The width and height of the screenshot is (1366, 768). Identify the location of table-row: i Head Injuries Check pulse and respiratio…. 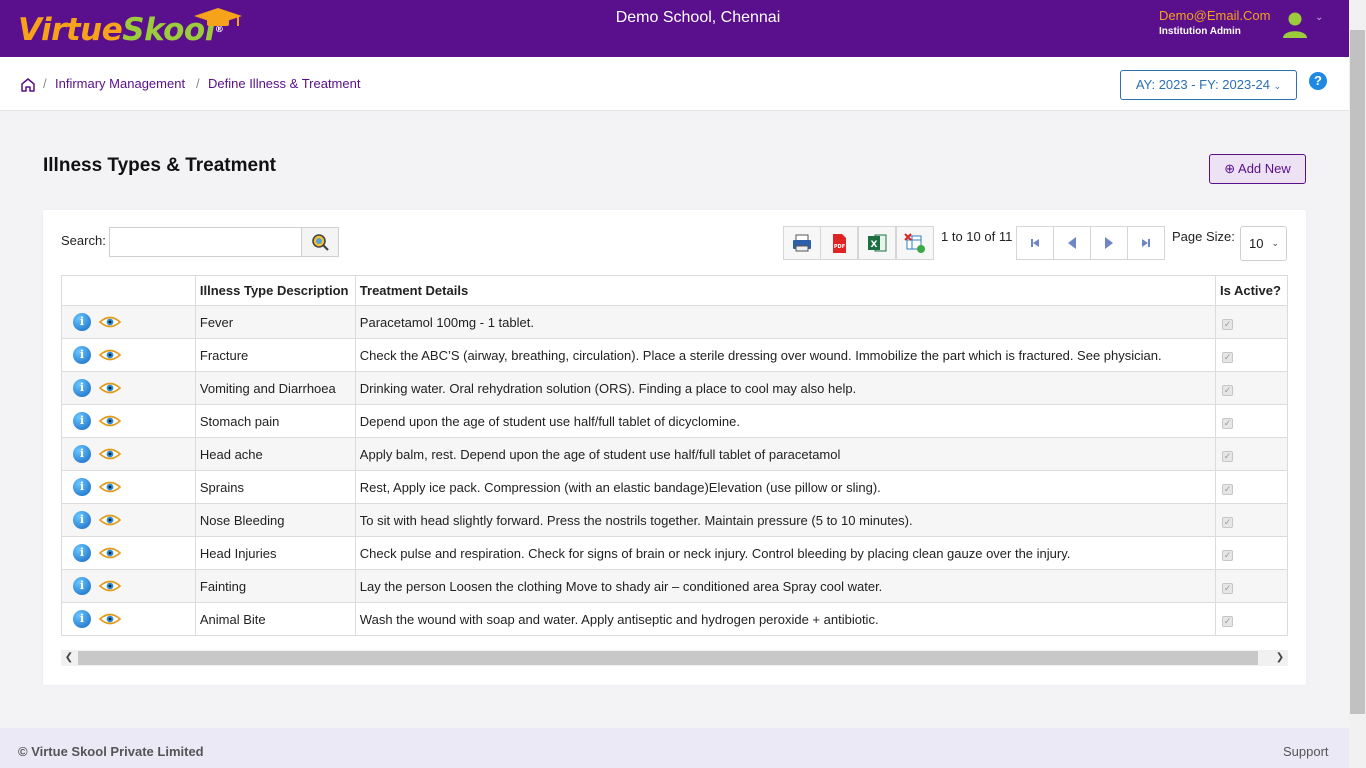
(674, 553).